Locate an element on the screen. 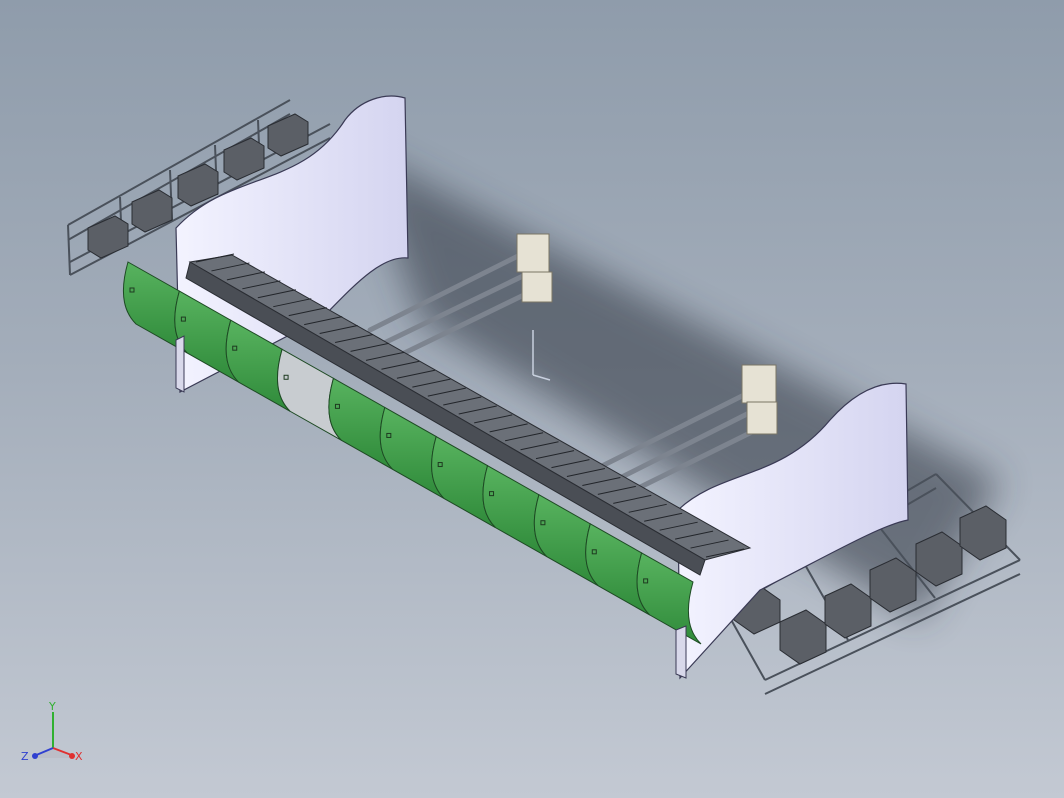 The image size is (1064, 798). z-axis-label: Z is located at coordinates (25, 756).